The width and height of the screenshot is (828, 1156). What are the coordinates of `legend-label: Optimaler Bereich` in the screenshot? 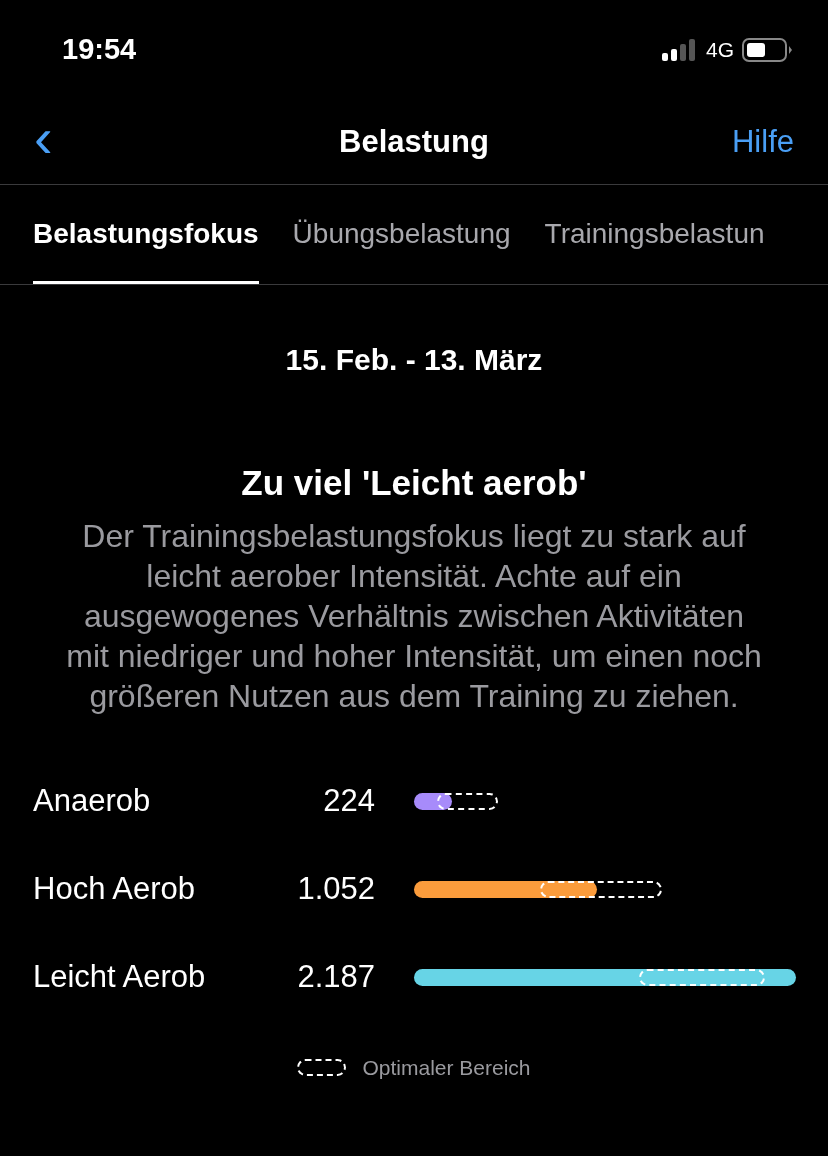 It's located at (446, 1067).